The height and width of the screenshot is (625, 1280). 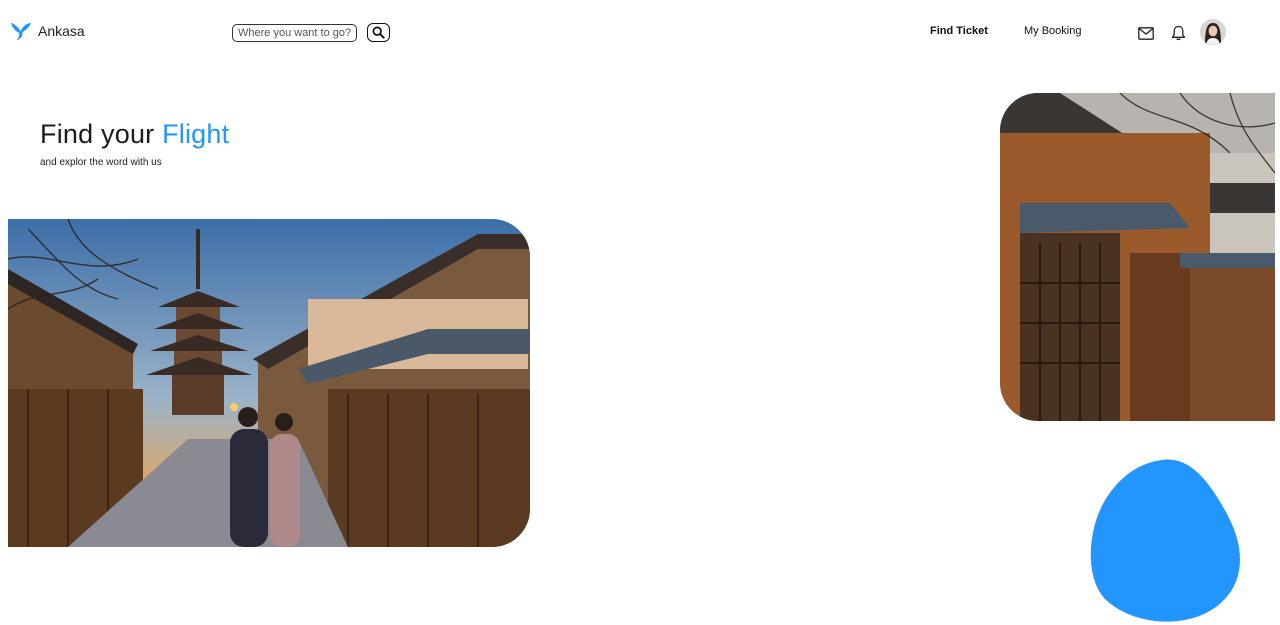 I want to click on hero-title-highlight: Flight, so click(x=196, y=134).